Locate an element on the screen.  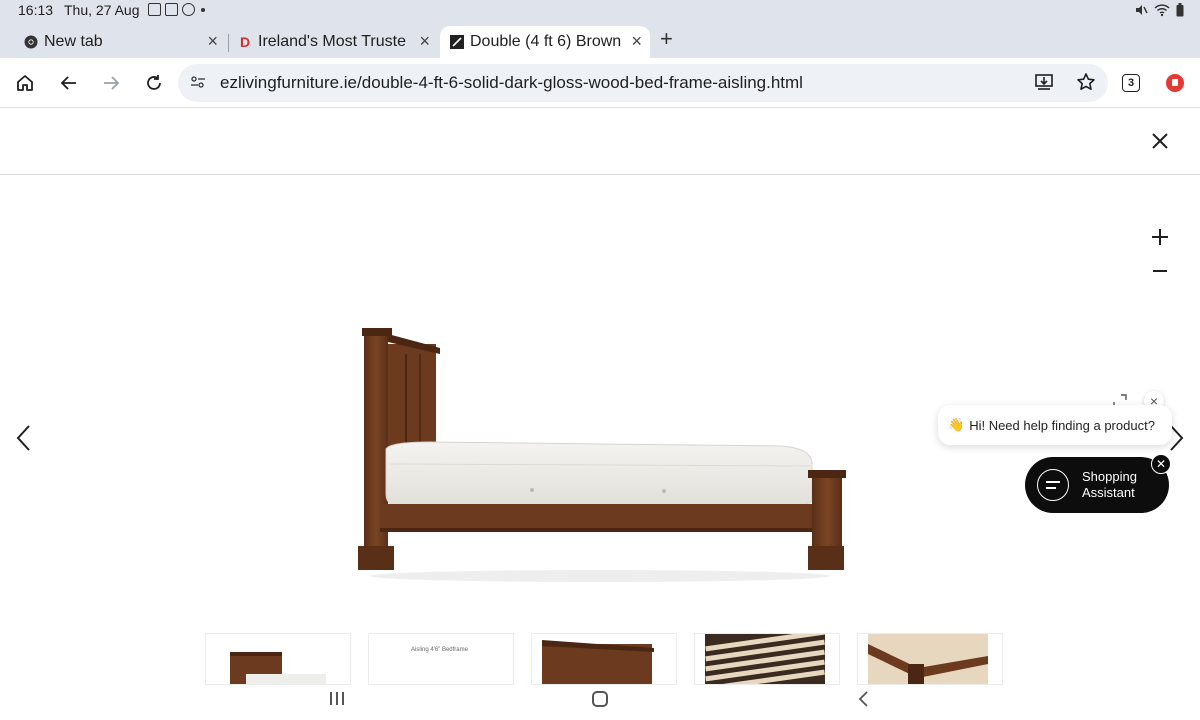
system-icons is located at coordinates (1159, 10).